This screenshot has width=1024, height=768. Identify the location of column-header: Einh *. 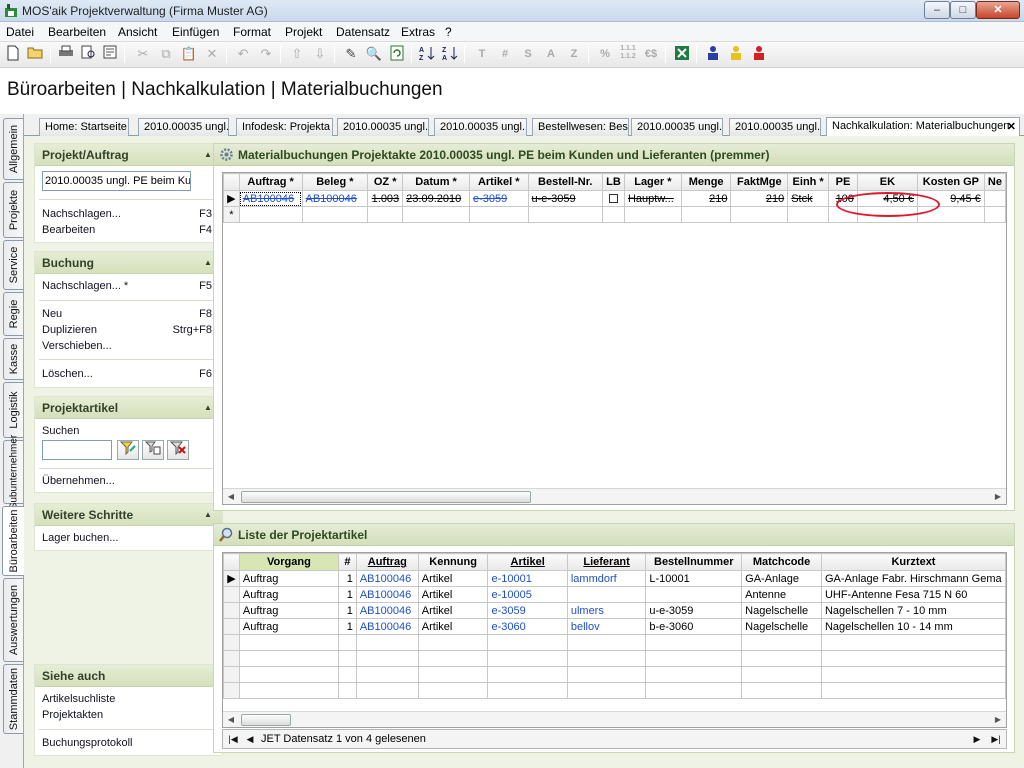
(808, 182).